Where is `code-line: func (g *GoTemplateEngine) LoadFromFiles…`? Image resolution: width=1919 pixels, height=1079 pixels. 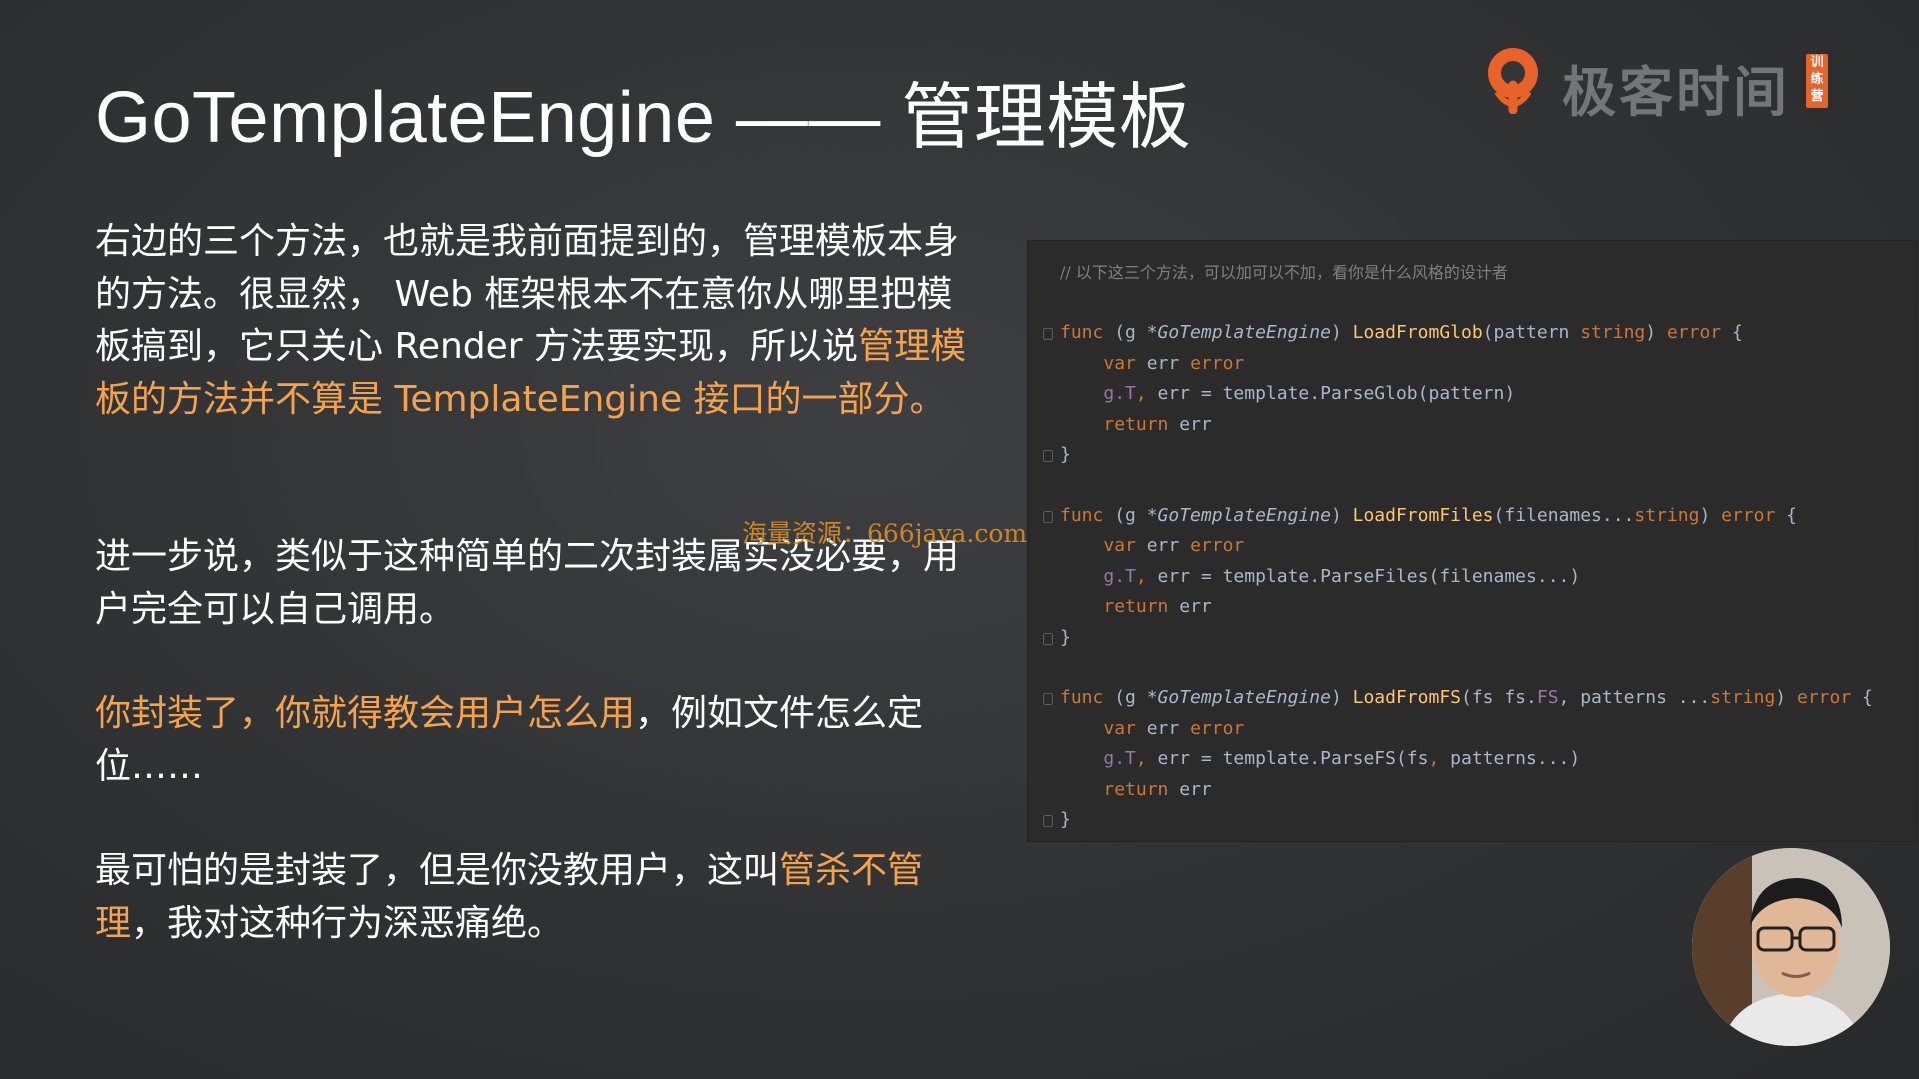
code-line: func (g *GoTemplateEngine) LoadFromFiles… is located at coordinates (1428, 515).